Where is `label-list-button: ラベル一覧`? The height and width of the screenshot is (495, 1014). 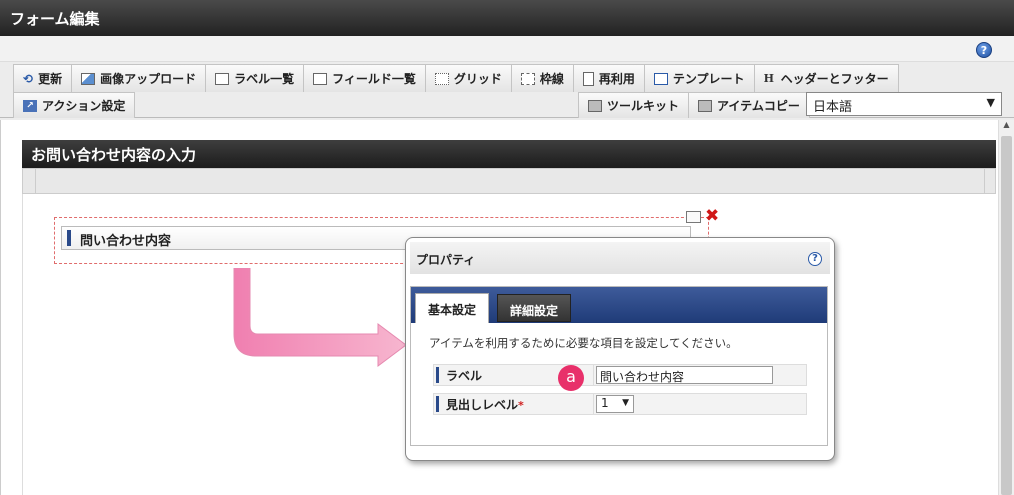 label-list-button: ラベル一覧 is located at coordinates (255, 78).